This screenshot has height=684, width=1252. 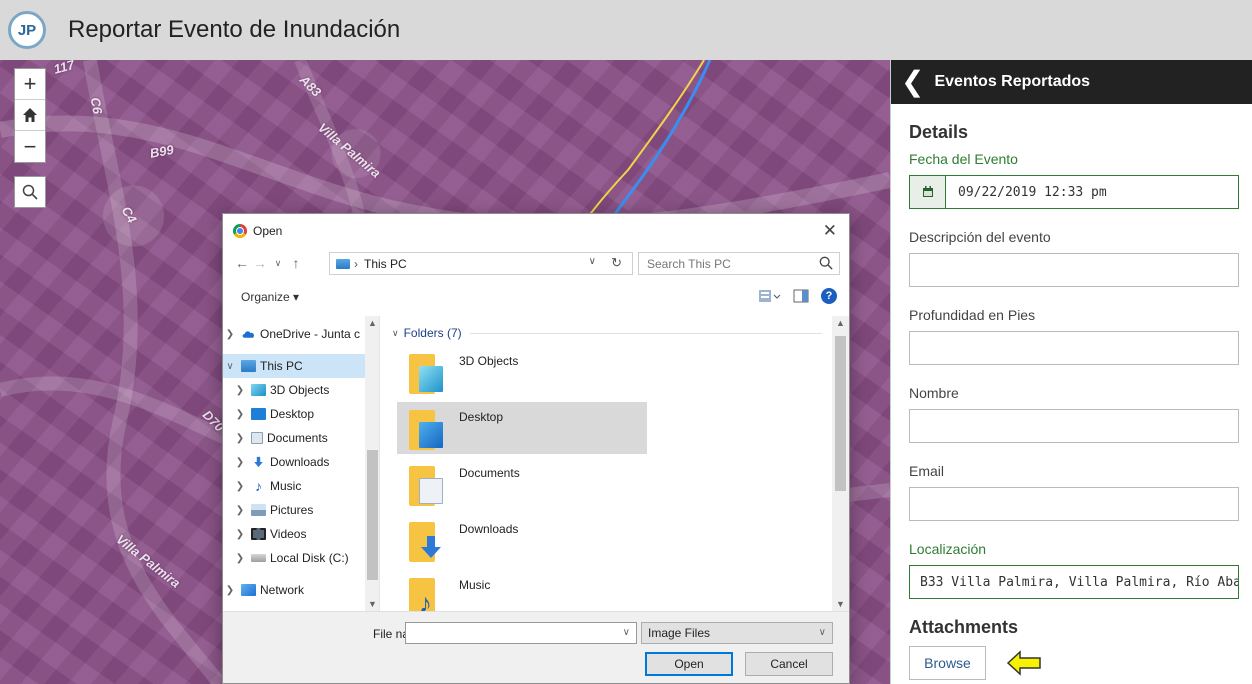 I want to click on cancel-button: Cancel, so click(x=789, y=664).